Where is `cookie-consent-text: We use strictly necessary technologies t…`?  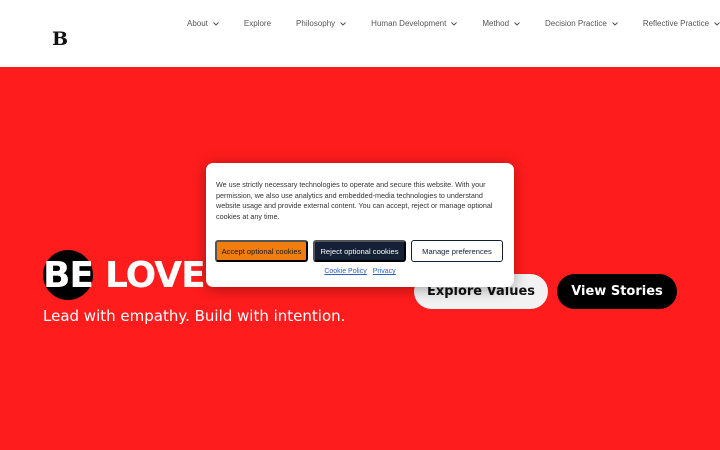 cookie-consent-text: We use strictly necessary technologies t… is located at coordinates (354, 200).